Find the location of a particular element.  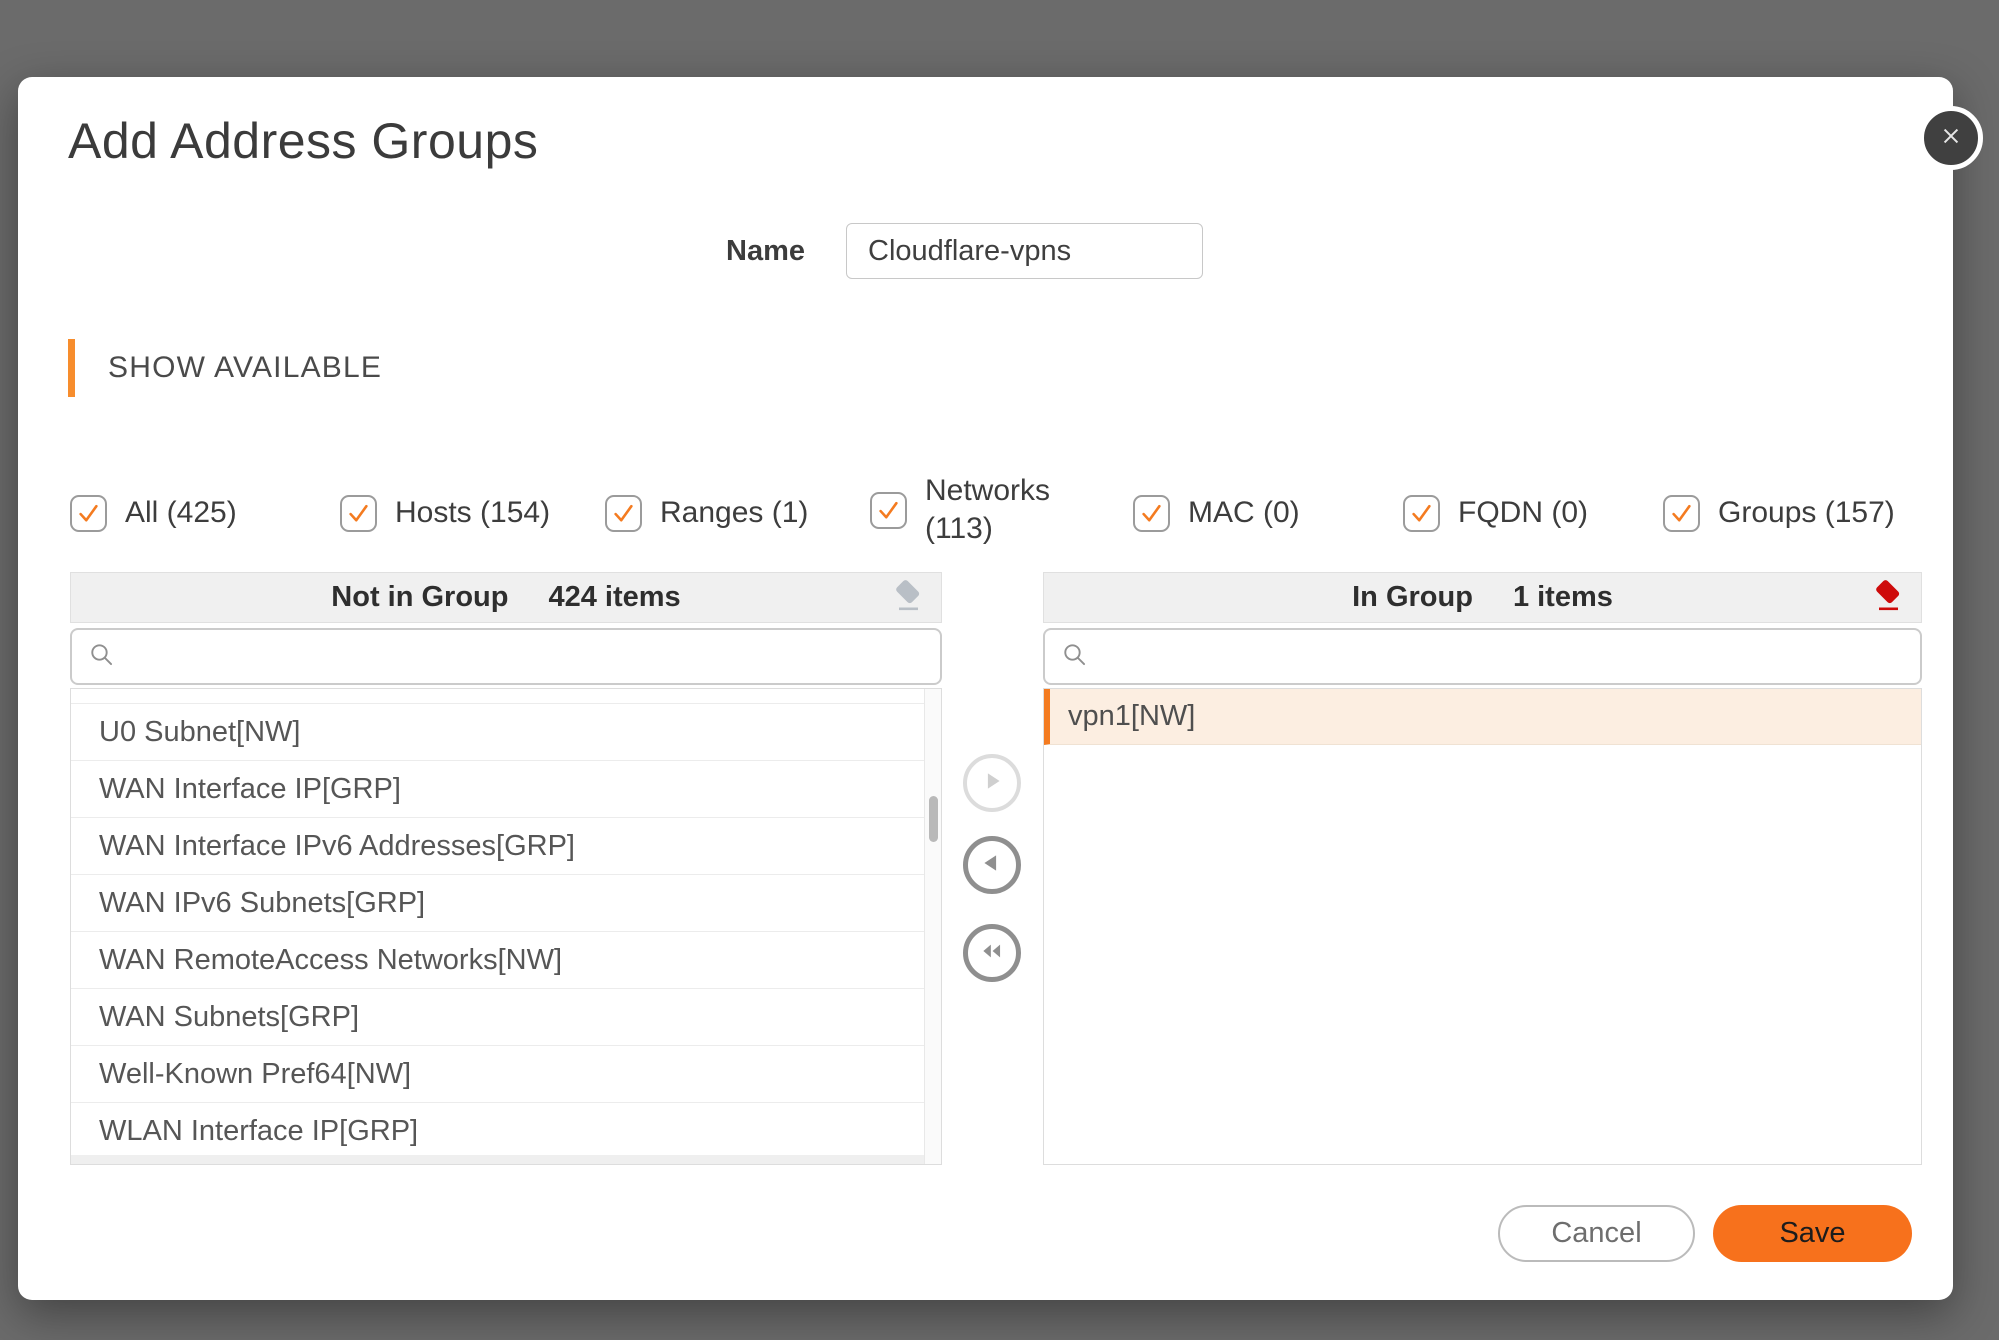

show-available-section: SHOW AVAILABLE is located at coordinates (225, 368).